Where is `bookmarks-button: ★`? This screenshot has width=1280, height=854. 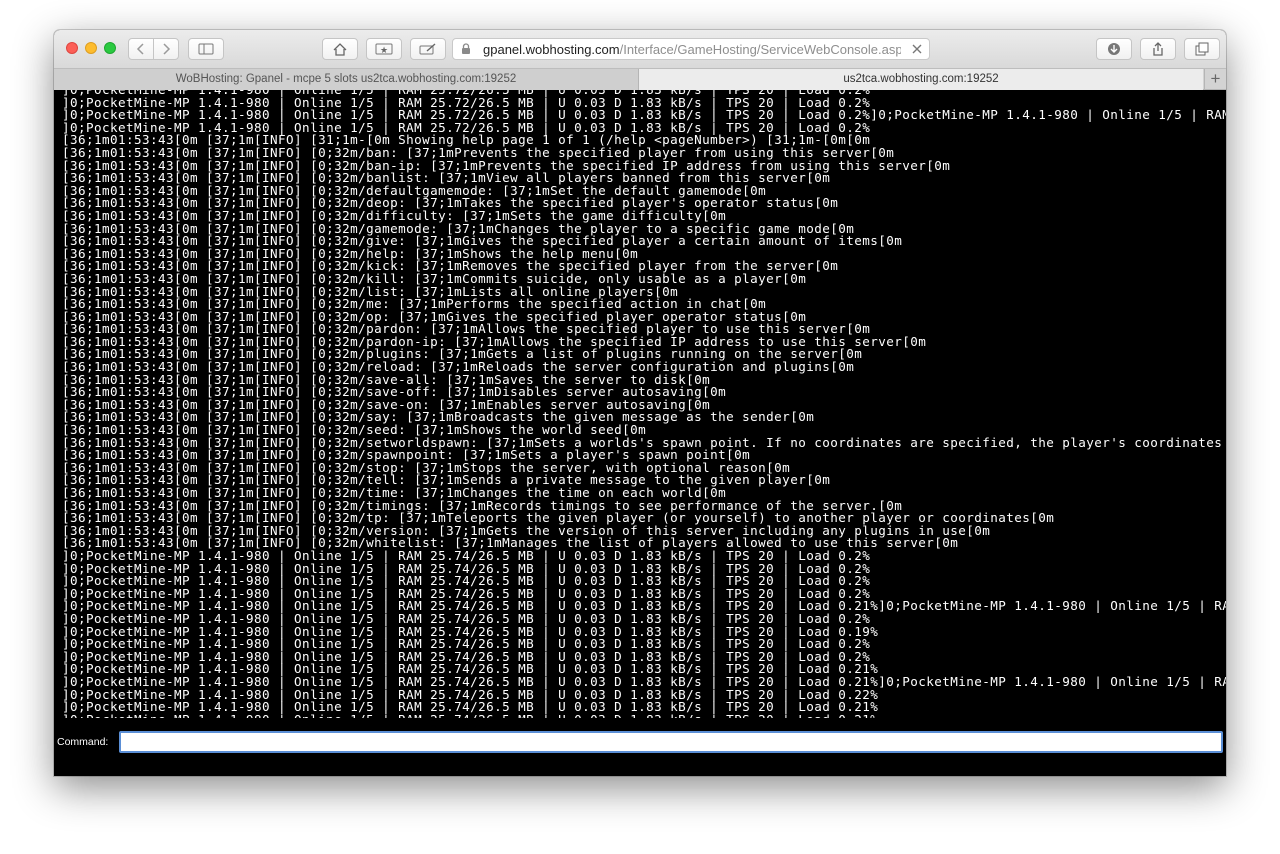
bookmarks-button: ★ is located at coordinates (384, 49).